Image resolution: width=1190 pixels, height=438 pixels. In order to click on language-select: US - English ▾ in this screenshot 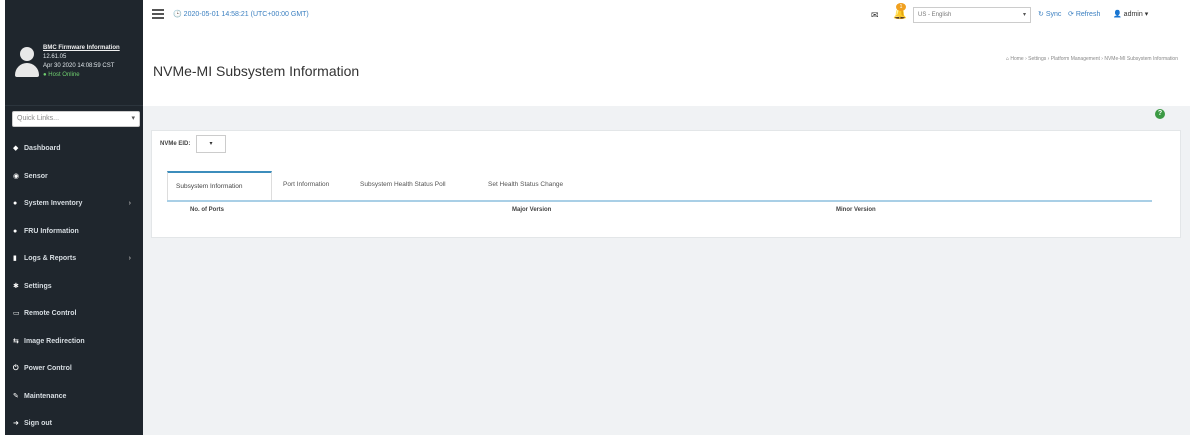, I will do `click(972, 15)`.